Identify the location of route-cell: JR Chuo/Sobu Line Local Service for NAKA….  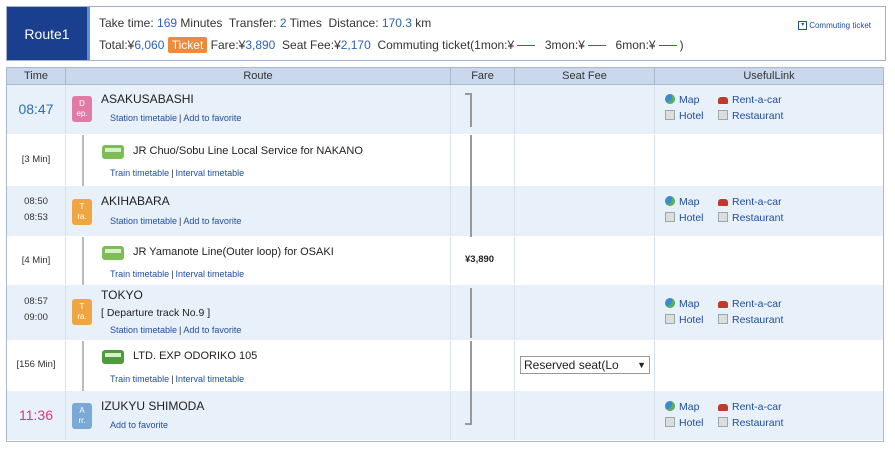
(258, 160).